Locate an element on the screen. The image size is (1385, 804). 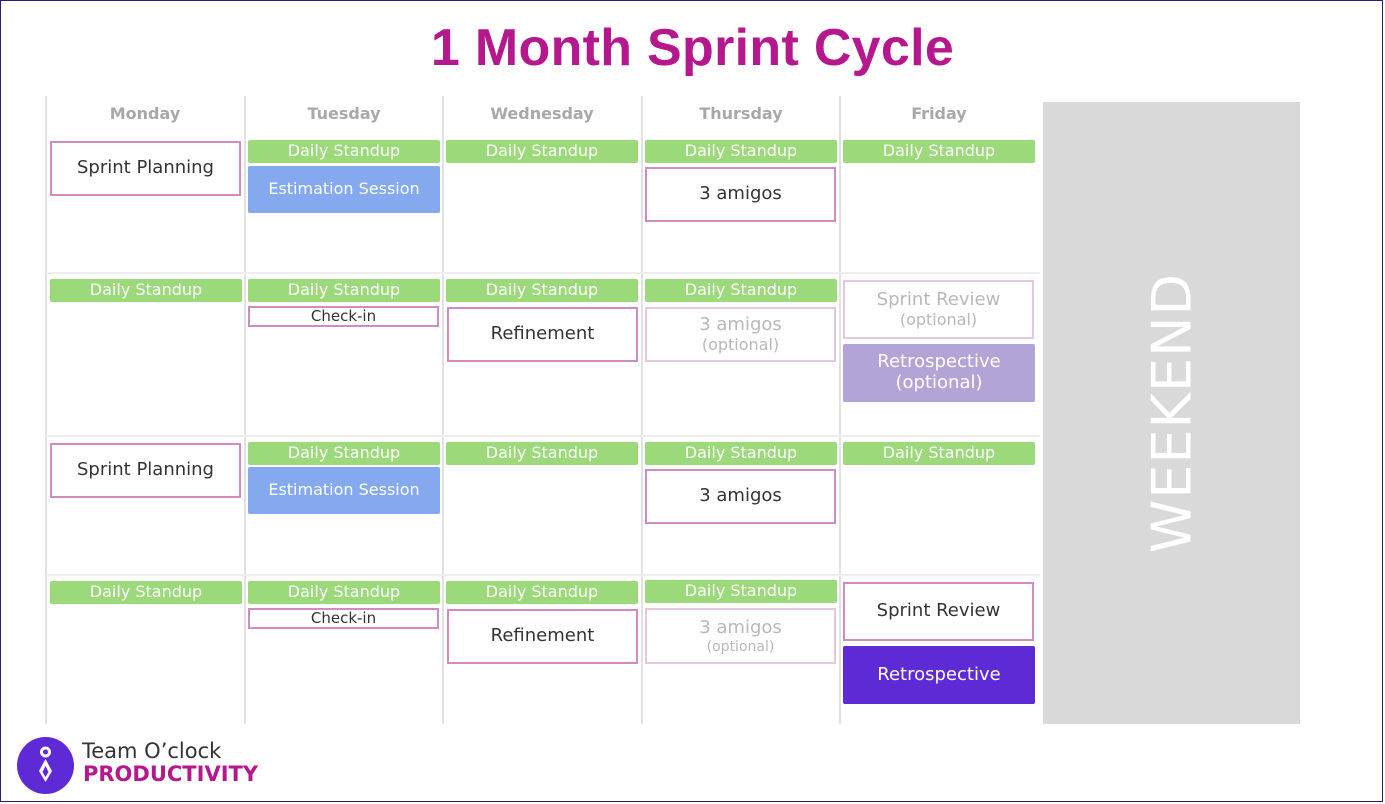
brand-name: Team O’clock is located at coordinates (152, 751).